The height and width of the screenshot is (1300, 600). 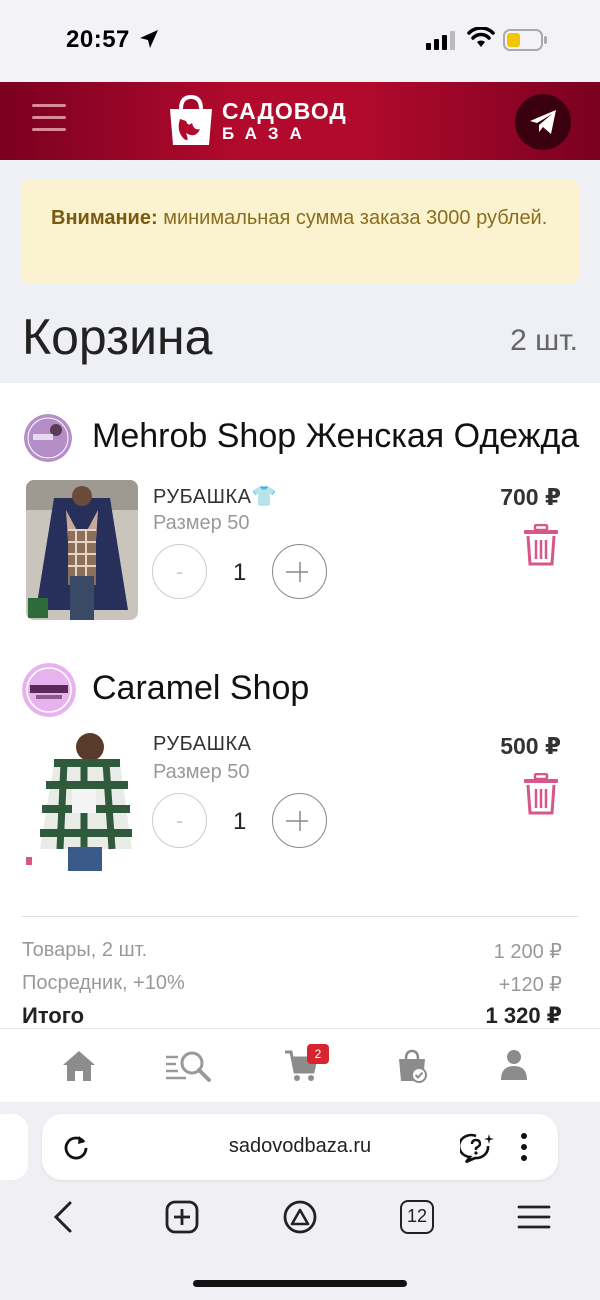 What do you see at coordinates (202, 744) in the screenshot?
I see `product-name: РУБАШКА` at bounding box center [202, 744].